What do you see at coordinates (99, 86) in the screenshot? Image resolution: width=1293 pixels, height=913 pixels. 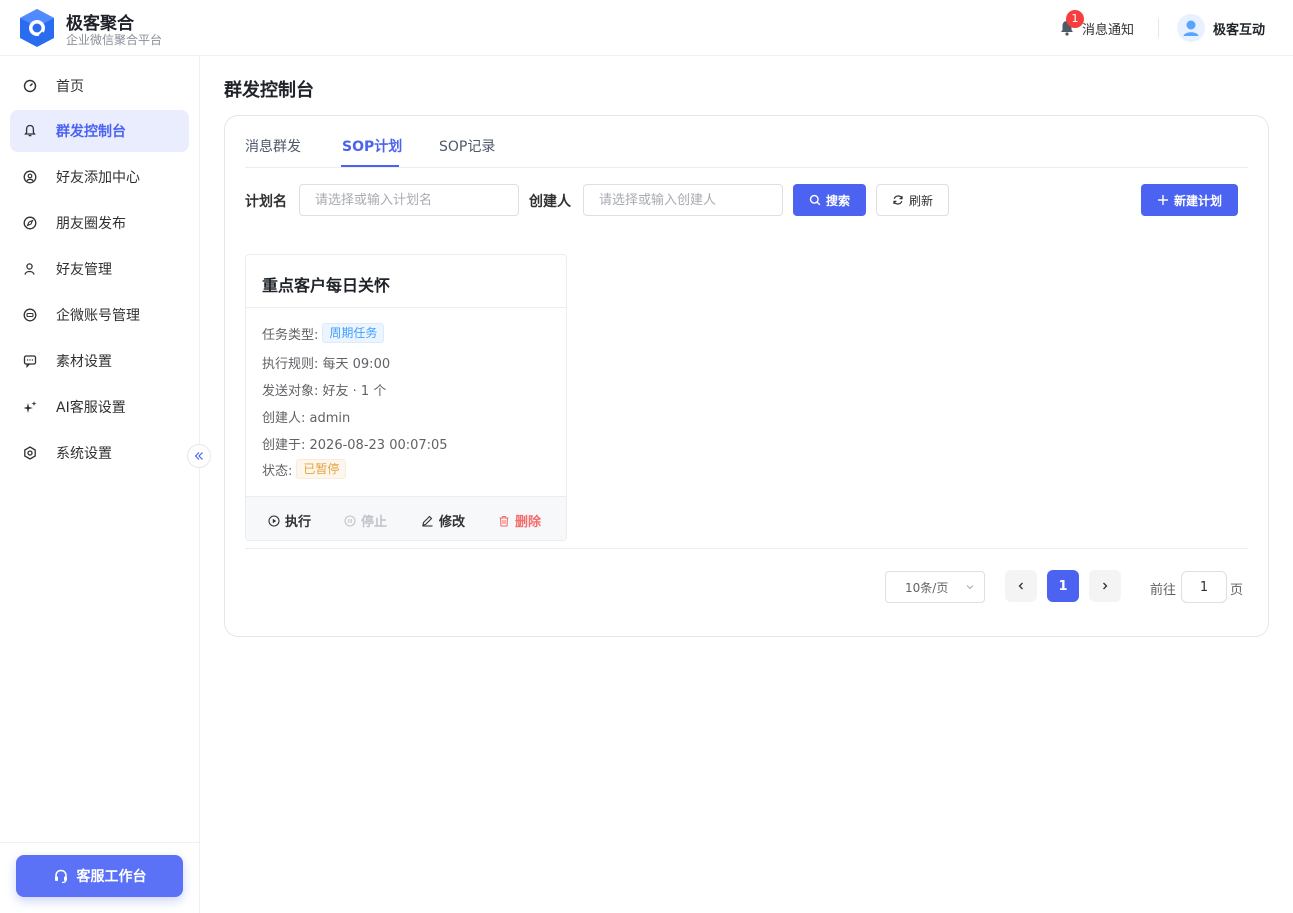 I see `sidebar-item-home: 首页` at bounding box center [99, 86].